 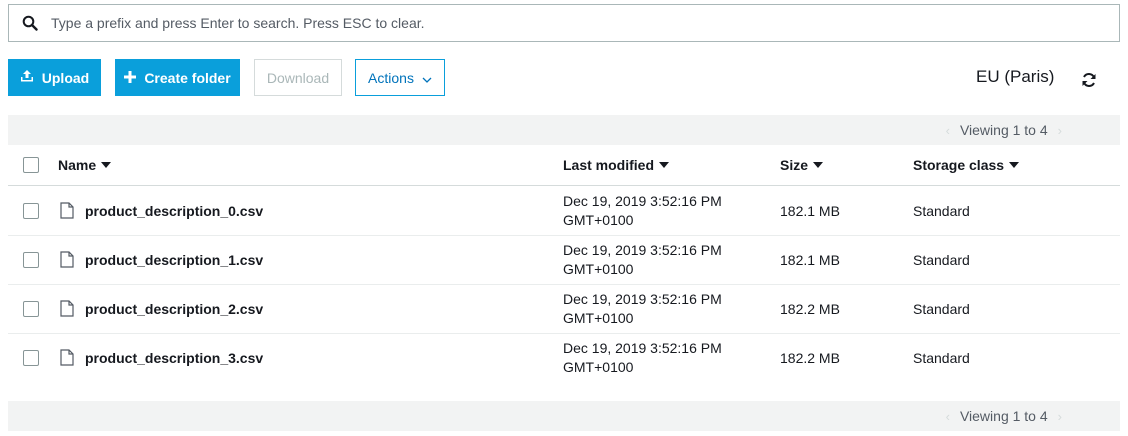 What do you see at coordinates (187, 77) in the screenshot?
I see `create-folder-label: Create folder` at bounding box center [187, 77].